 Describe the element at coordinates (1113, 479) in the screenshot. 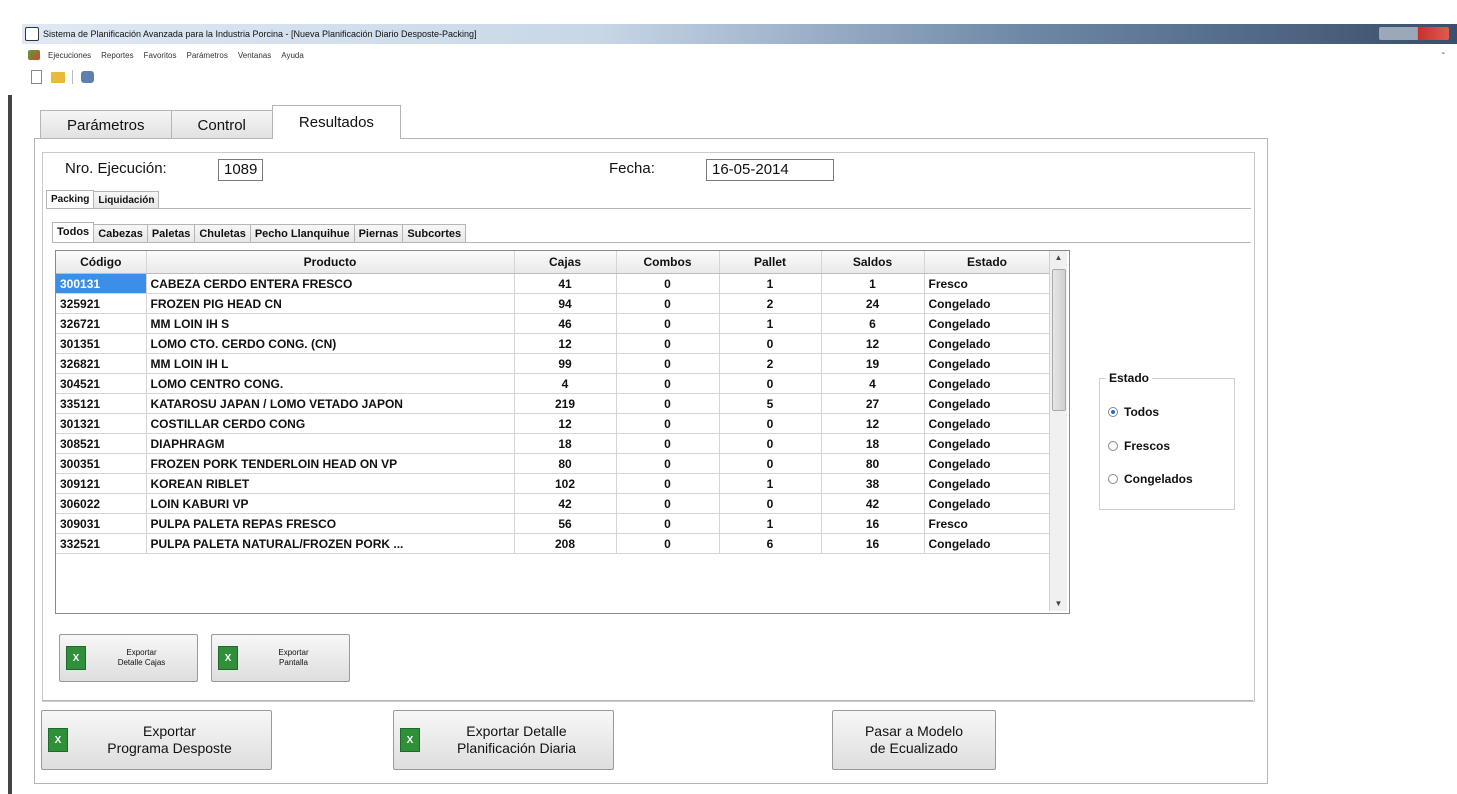

I see `radio-icon` at that location.